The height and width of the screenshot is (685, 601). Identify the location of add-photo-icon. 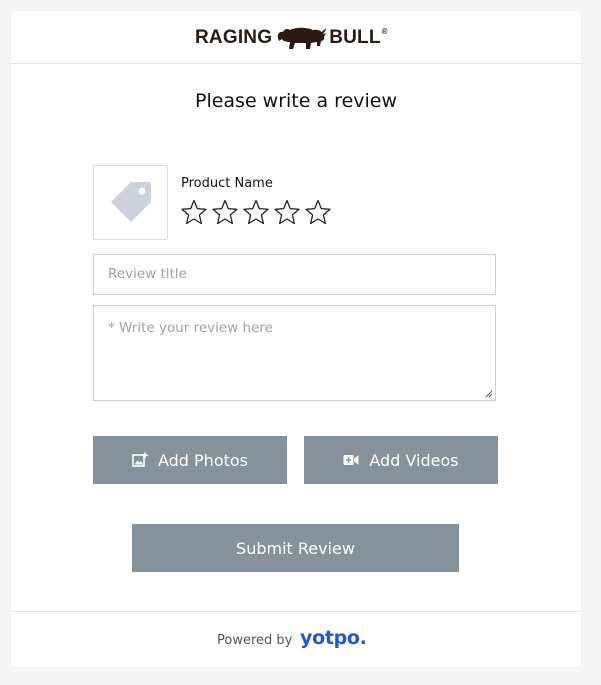
(140, 459).